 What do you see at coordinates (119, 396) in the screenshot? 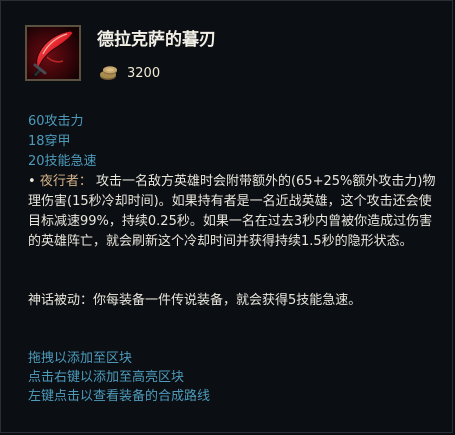
I see `hint-left-click-build-path: 左键点击以查看装备的合成路线` at bounding box center [119, 396].